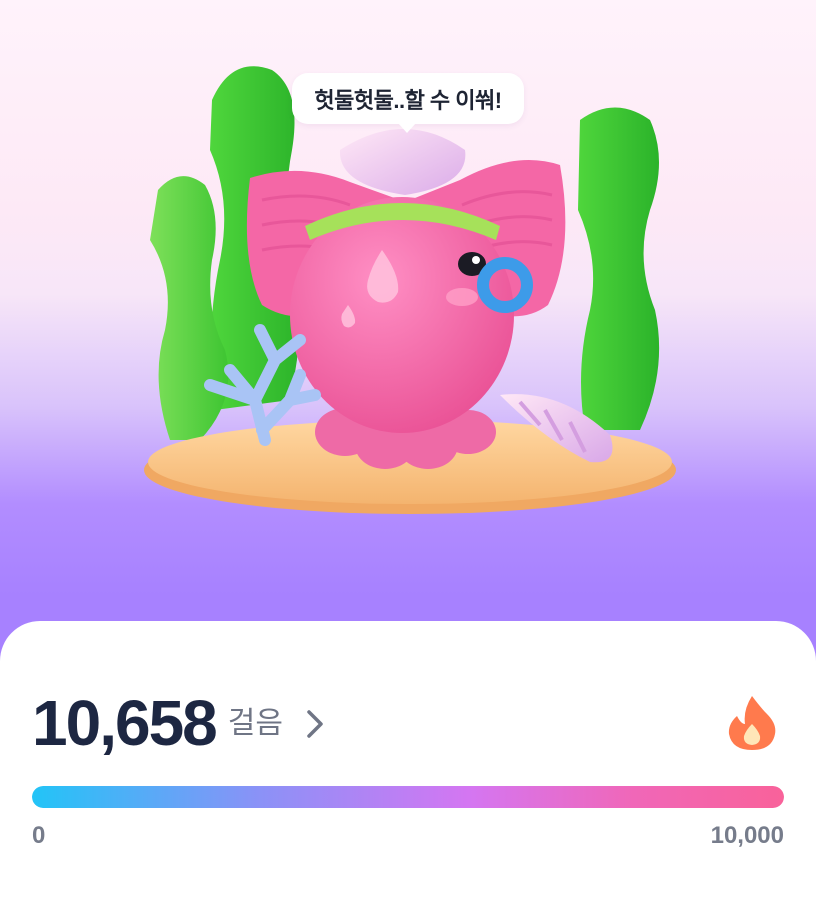  I want to click on step-unit: 걸음, so click(255, 723).